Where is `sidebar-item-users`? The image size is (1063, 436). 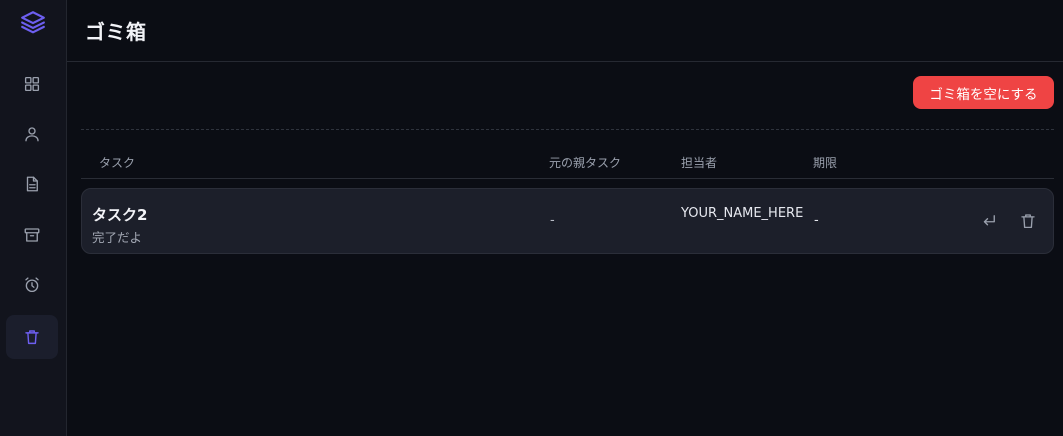 sidebar-item-users is located at coordinates (32, 134).